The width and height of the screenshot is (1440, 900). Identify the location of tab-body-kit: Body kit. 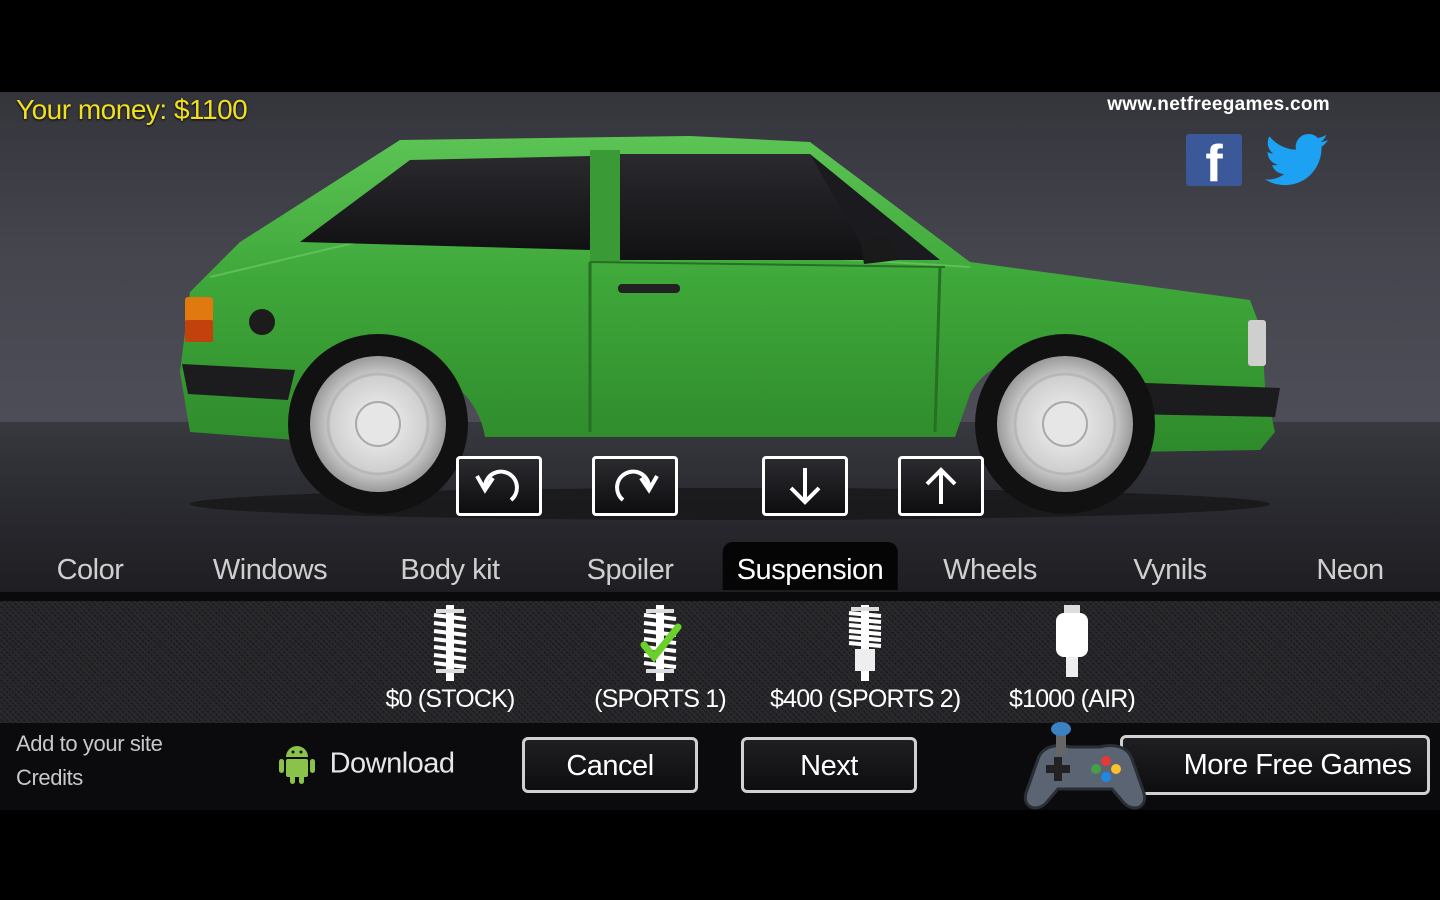
(450, 567).